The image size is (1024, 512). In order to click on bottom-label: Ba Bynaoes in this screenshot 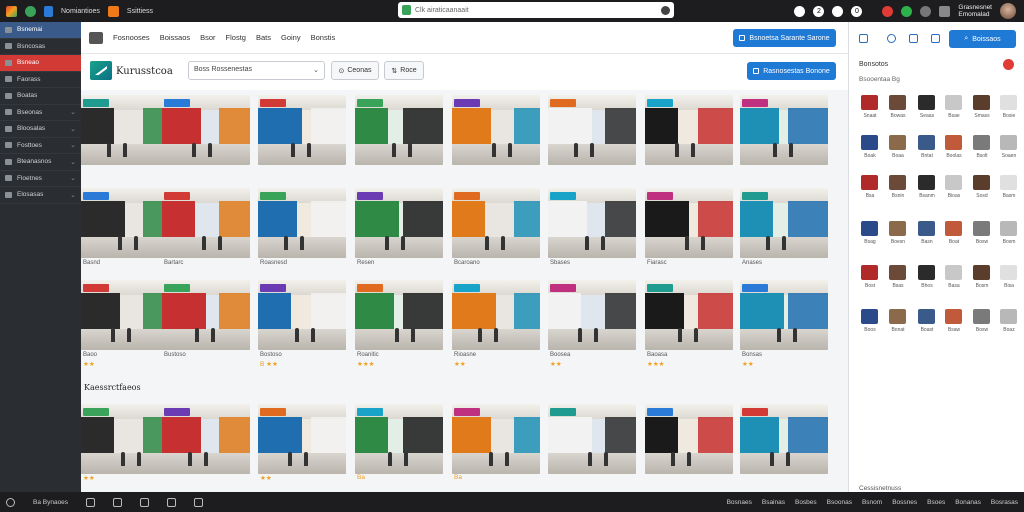, I will do `click(50, 502)`.